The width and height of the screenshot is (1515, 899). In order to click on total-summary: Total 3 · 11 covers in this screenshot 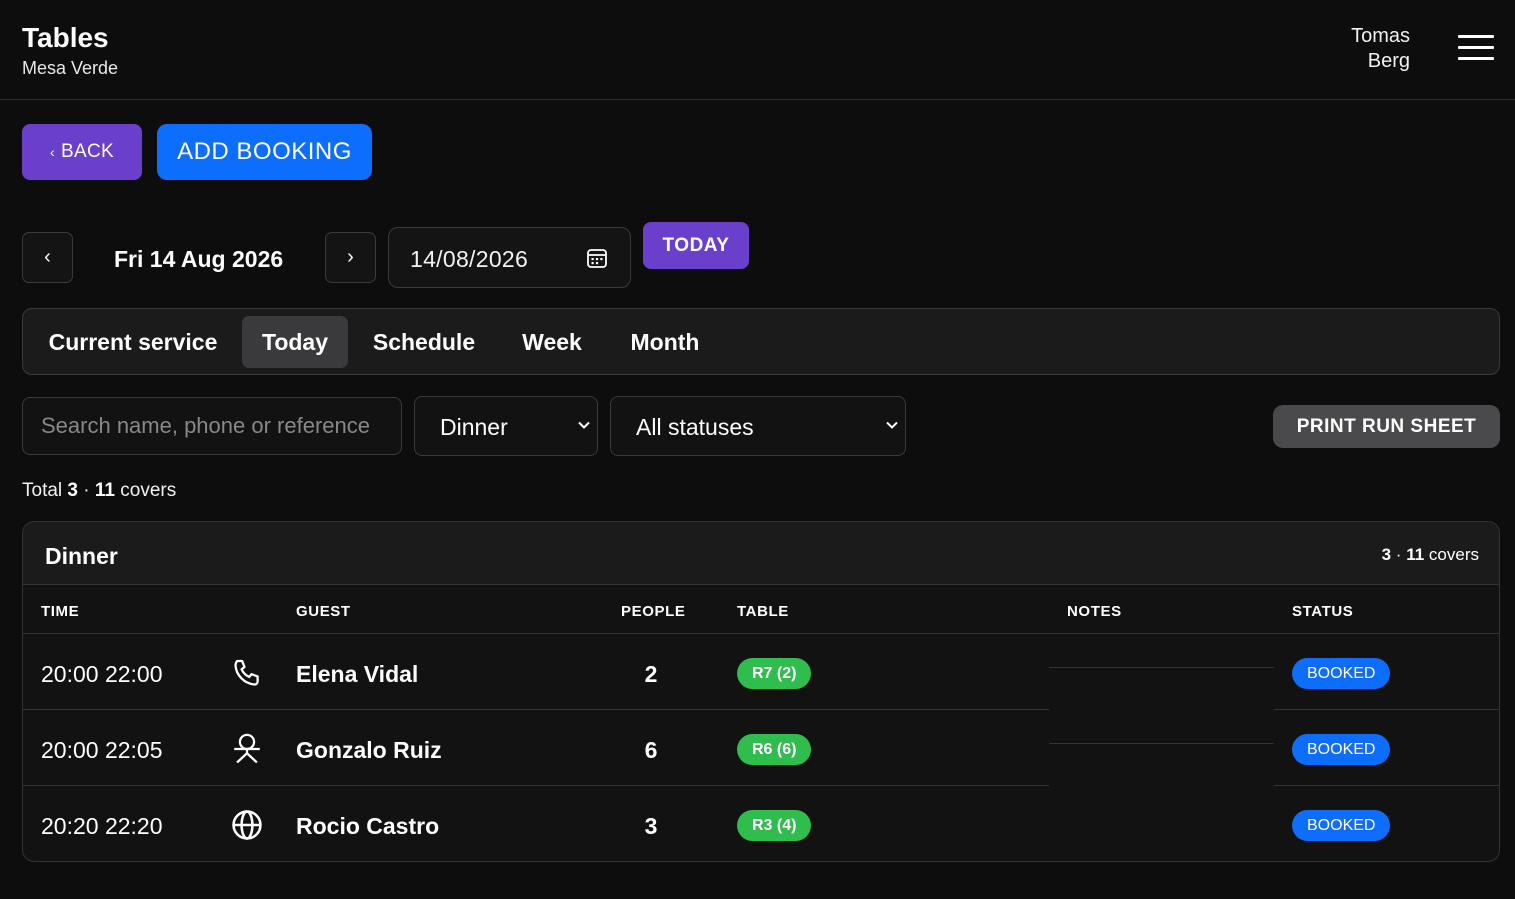, I will do `click(99, 491)`.